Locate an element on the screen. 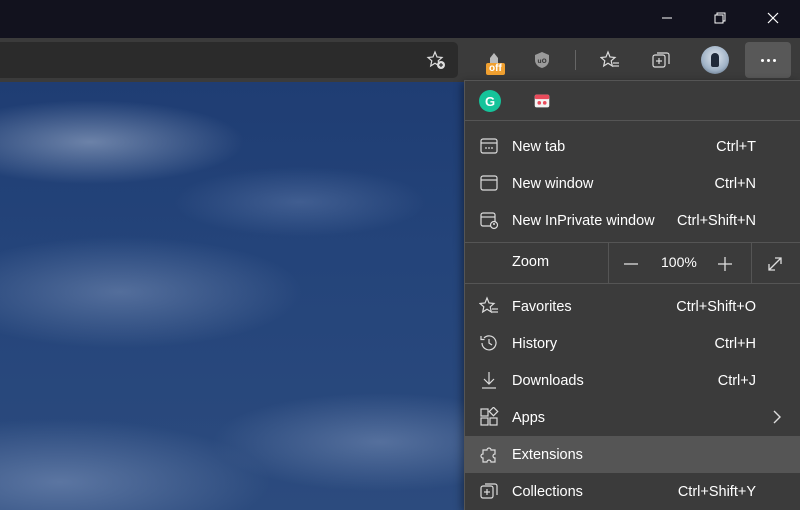  star-plus-icon is located at coordinates (435, 59).